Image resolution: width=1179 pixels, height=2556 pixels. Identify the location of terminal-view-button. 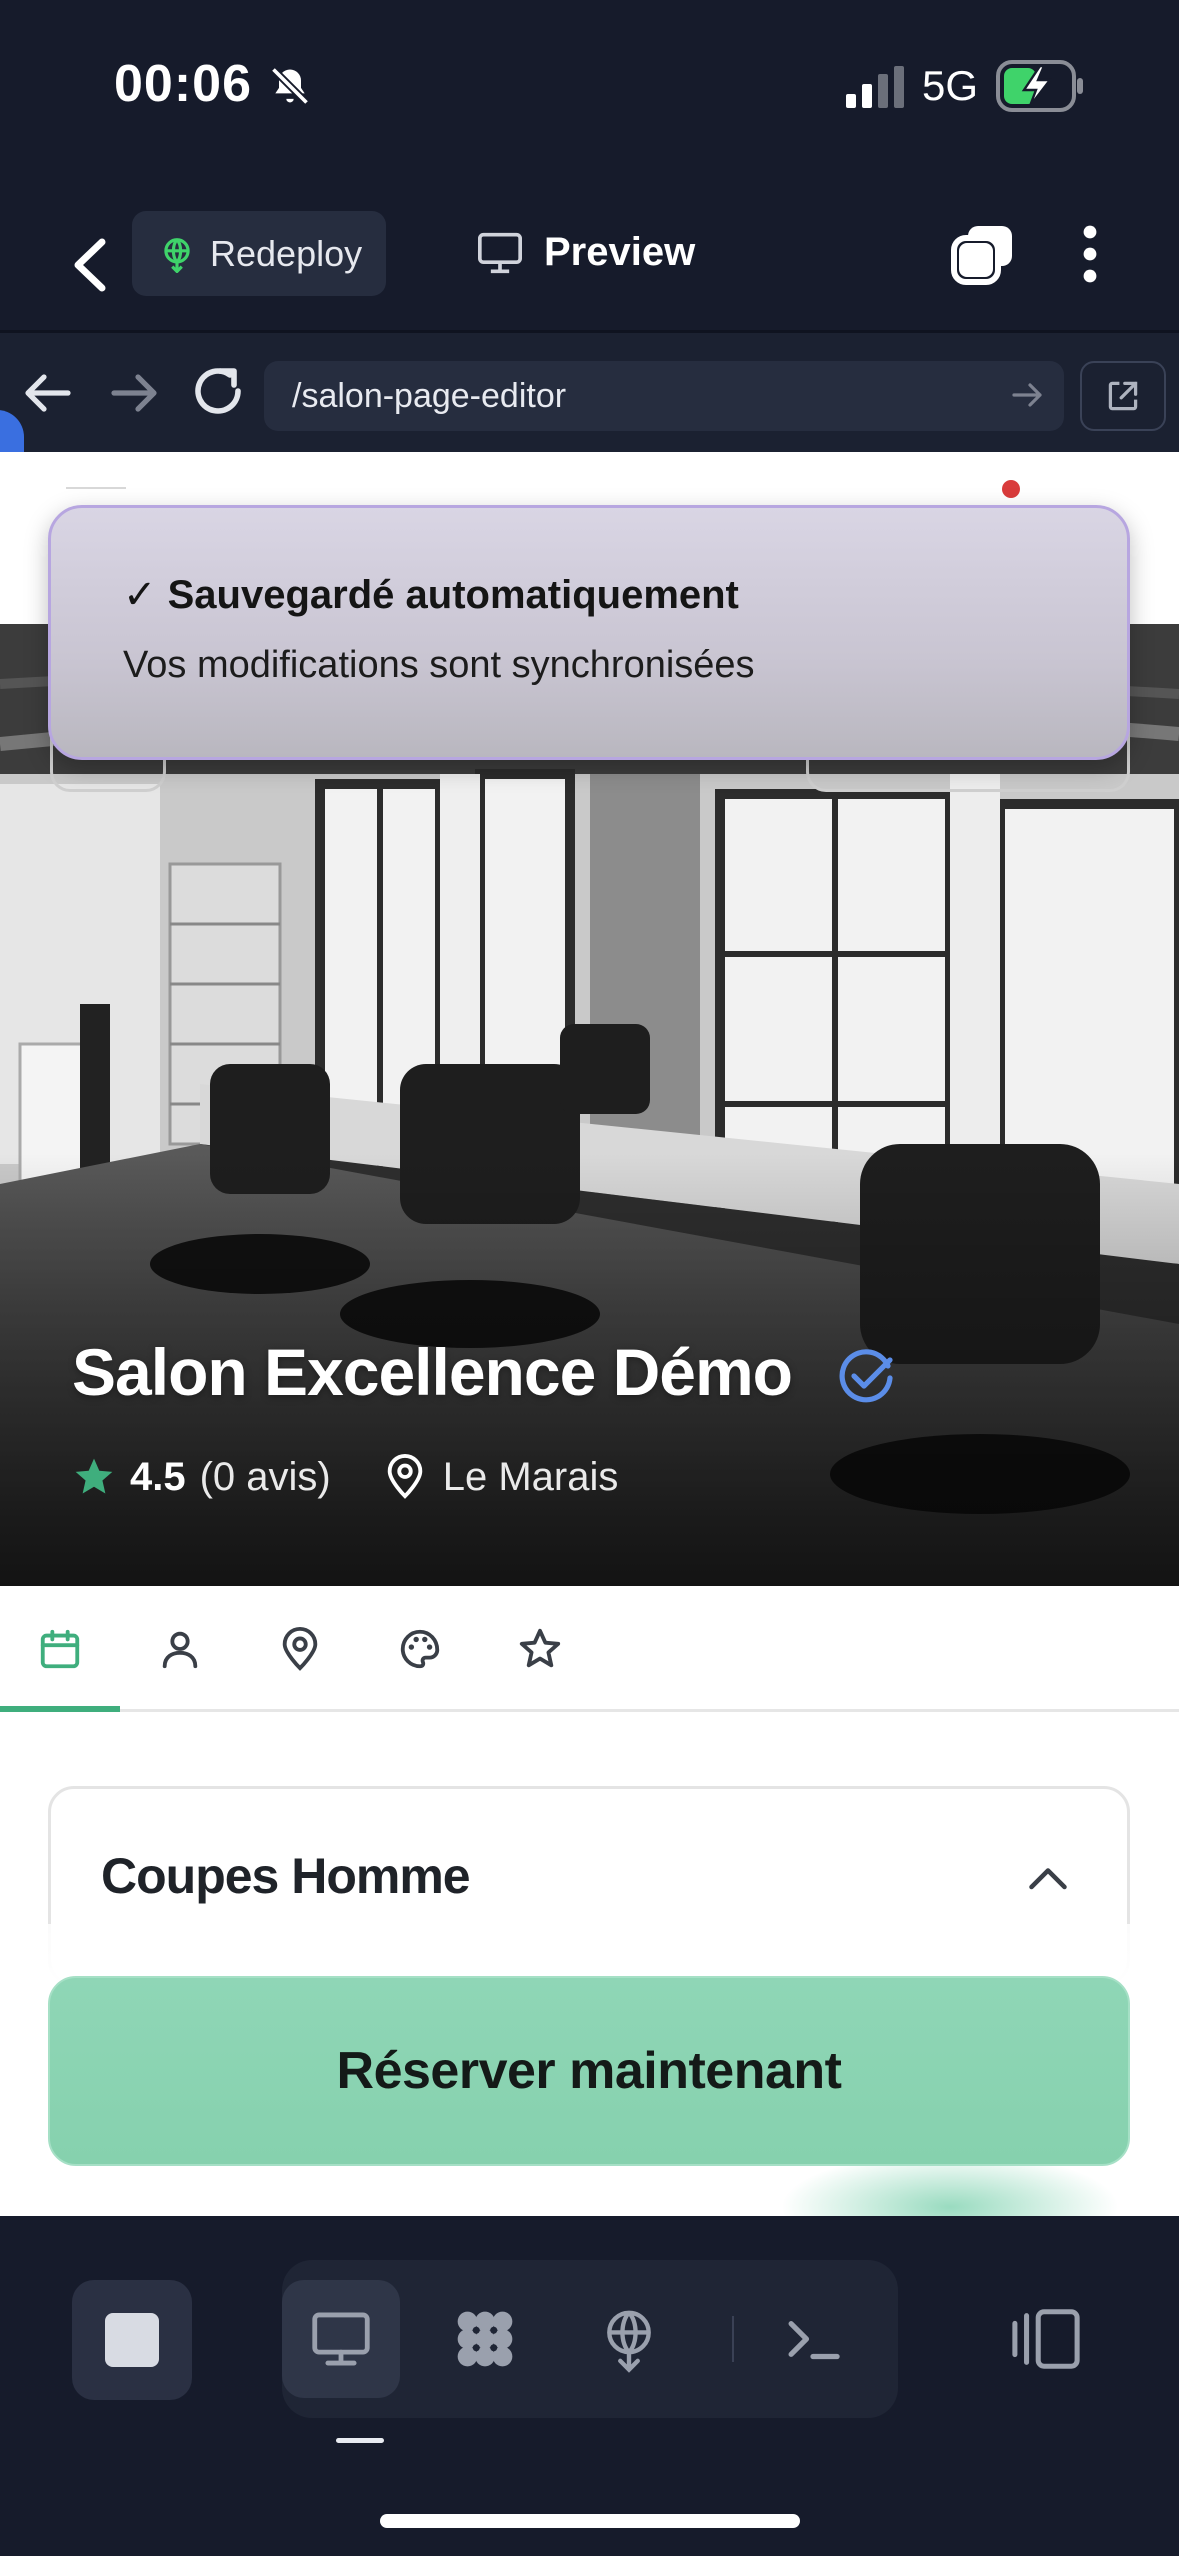
(813, 2339).